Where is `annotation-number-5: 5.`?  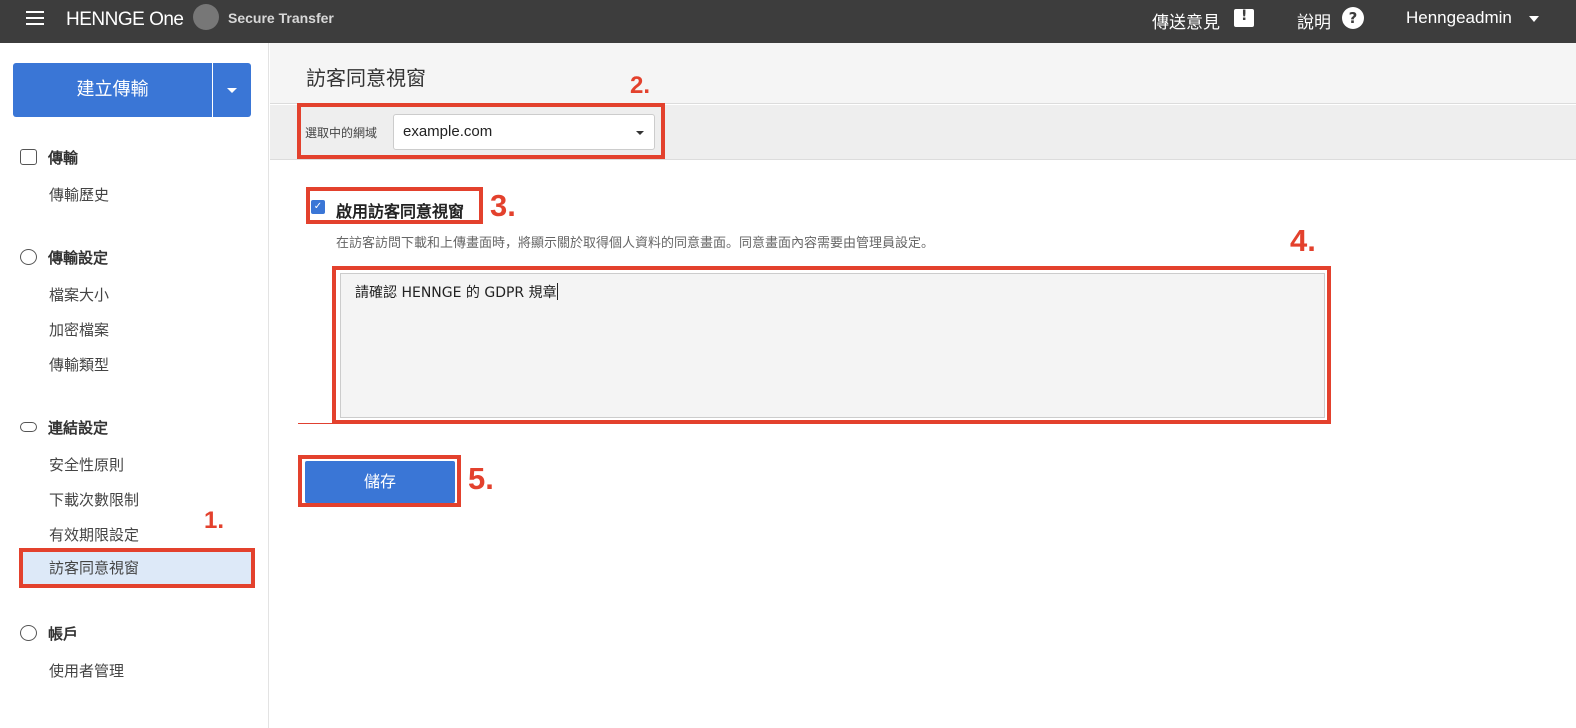
annotation-number-5: 5. is located at coordinates (481, 478).